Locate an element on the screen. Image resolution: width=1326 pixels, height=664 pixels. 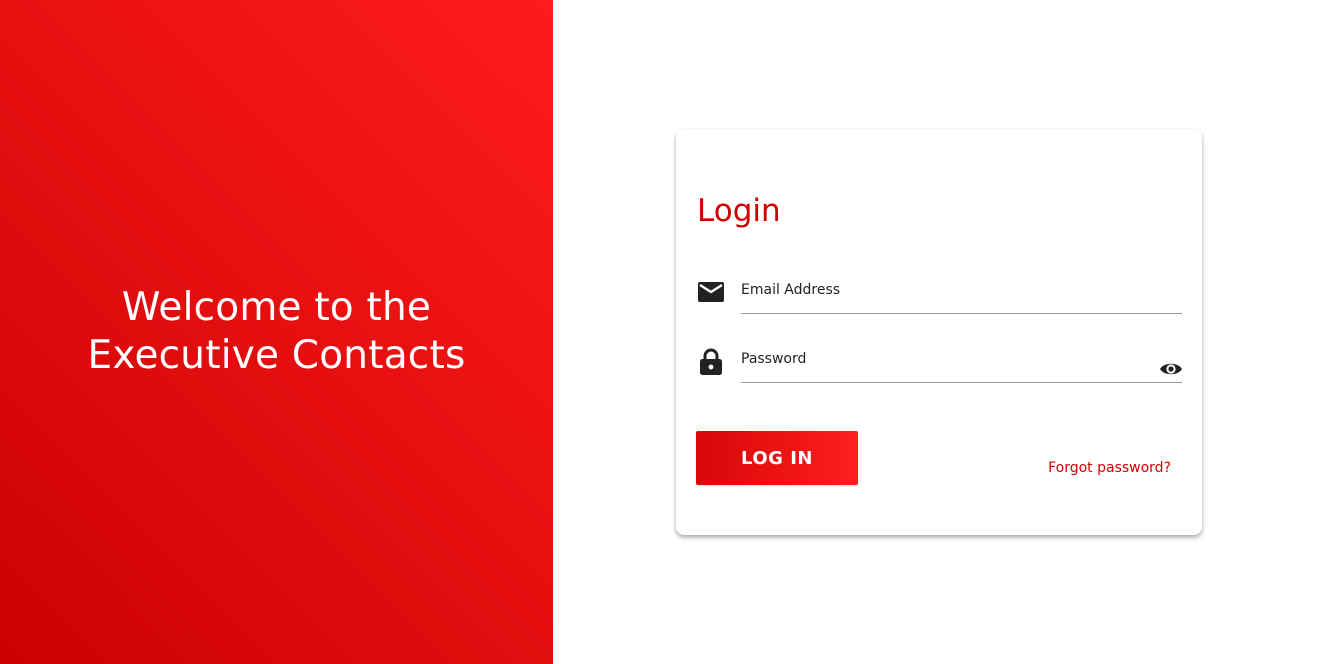
lock-icon is located at coordinates (711, 362).